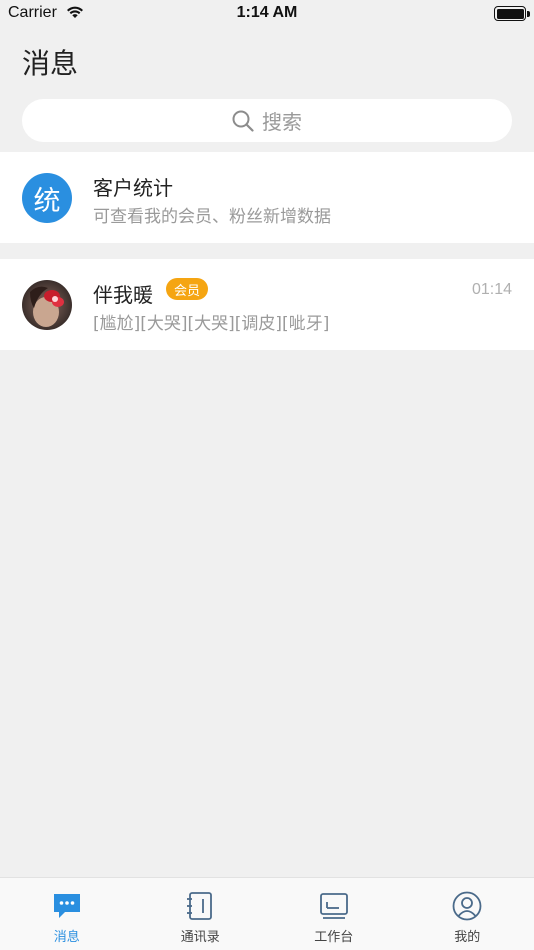 The image size is (534, 950). I want to click on tab-bar: 消息 通讯录 工作台 我的, so click(267, 913).